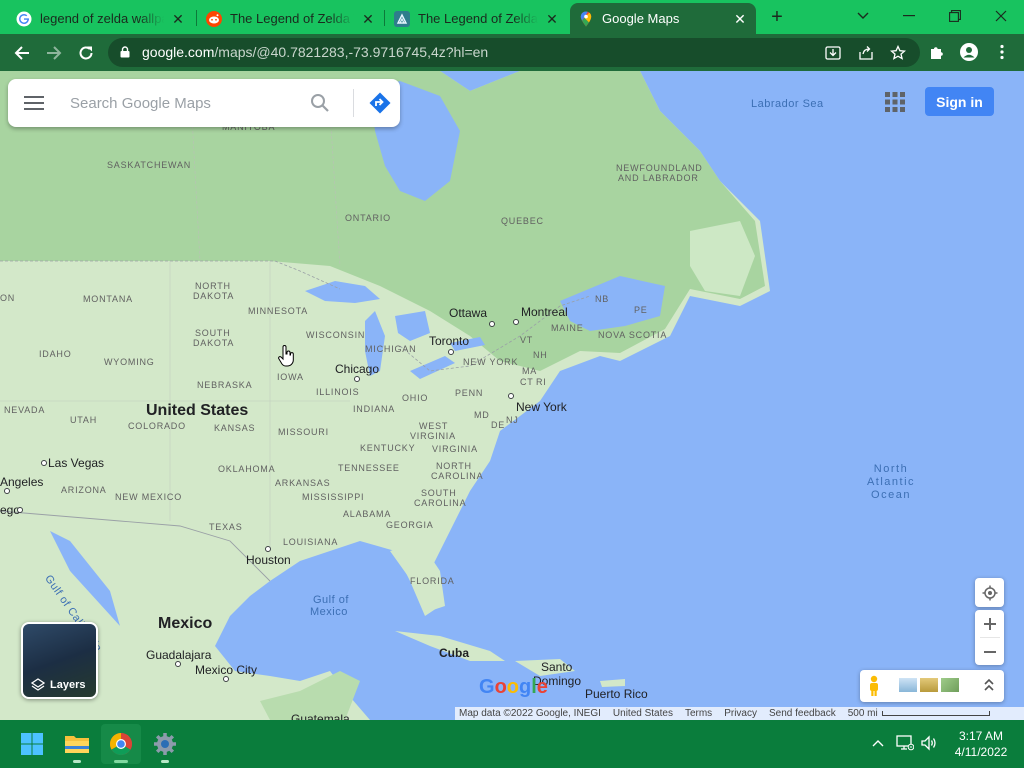  I want to click on clock-time: 3:17 AM, so click(981, 736).